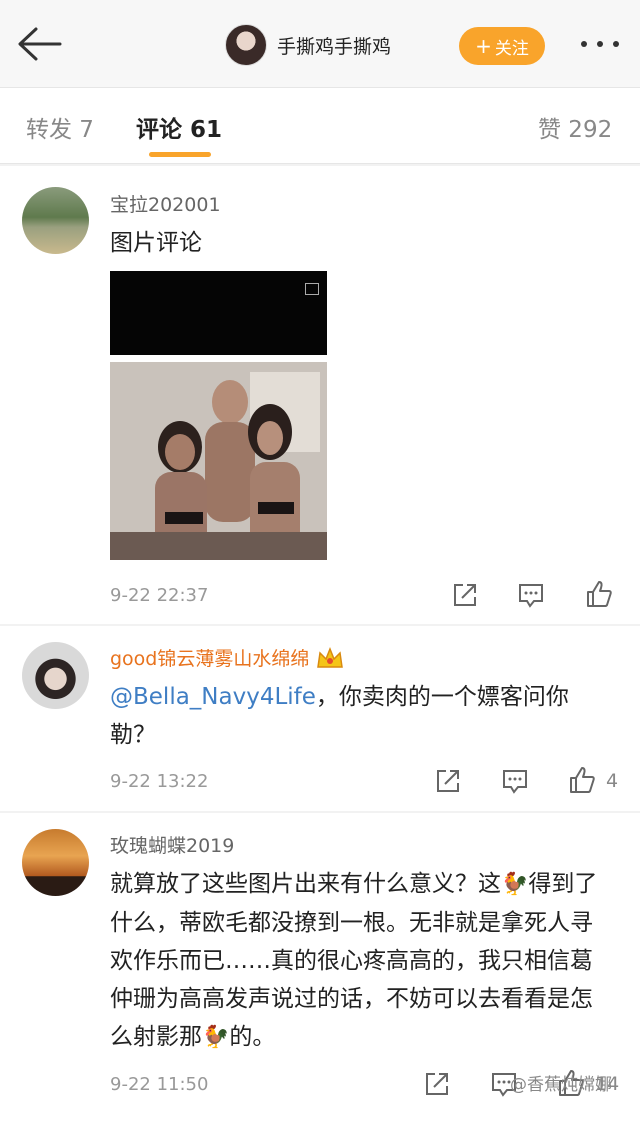  What do you see at coordinates (511, 48) in the screenshot?
I see `follow-label: 关注` at bounding box center [511, 48].